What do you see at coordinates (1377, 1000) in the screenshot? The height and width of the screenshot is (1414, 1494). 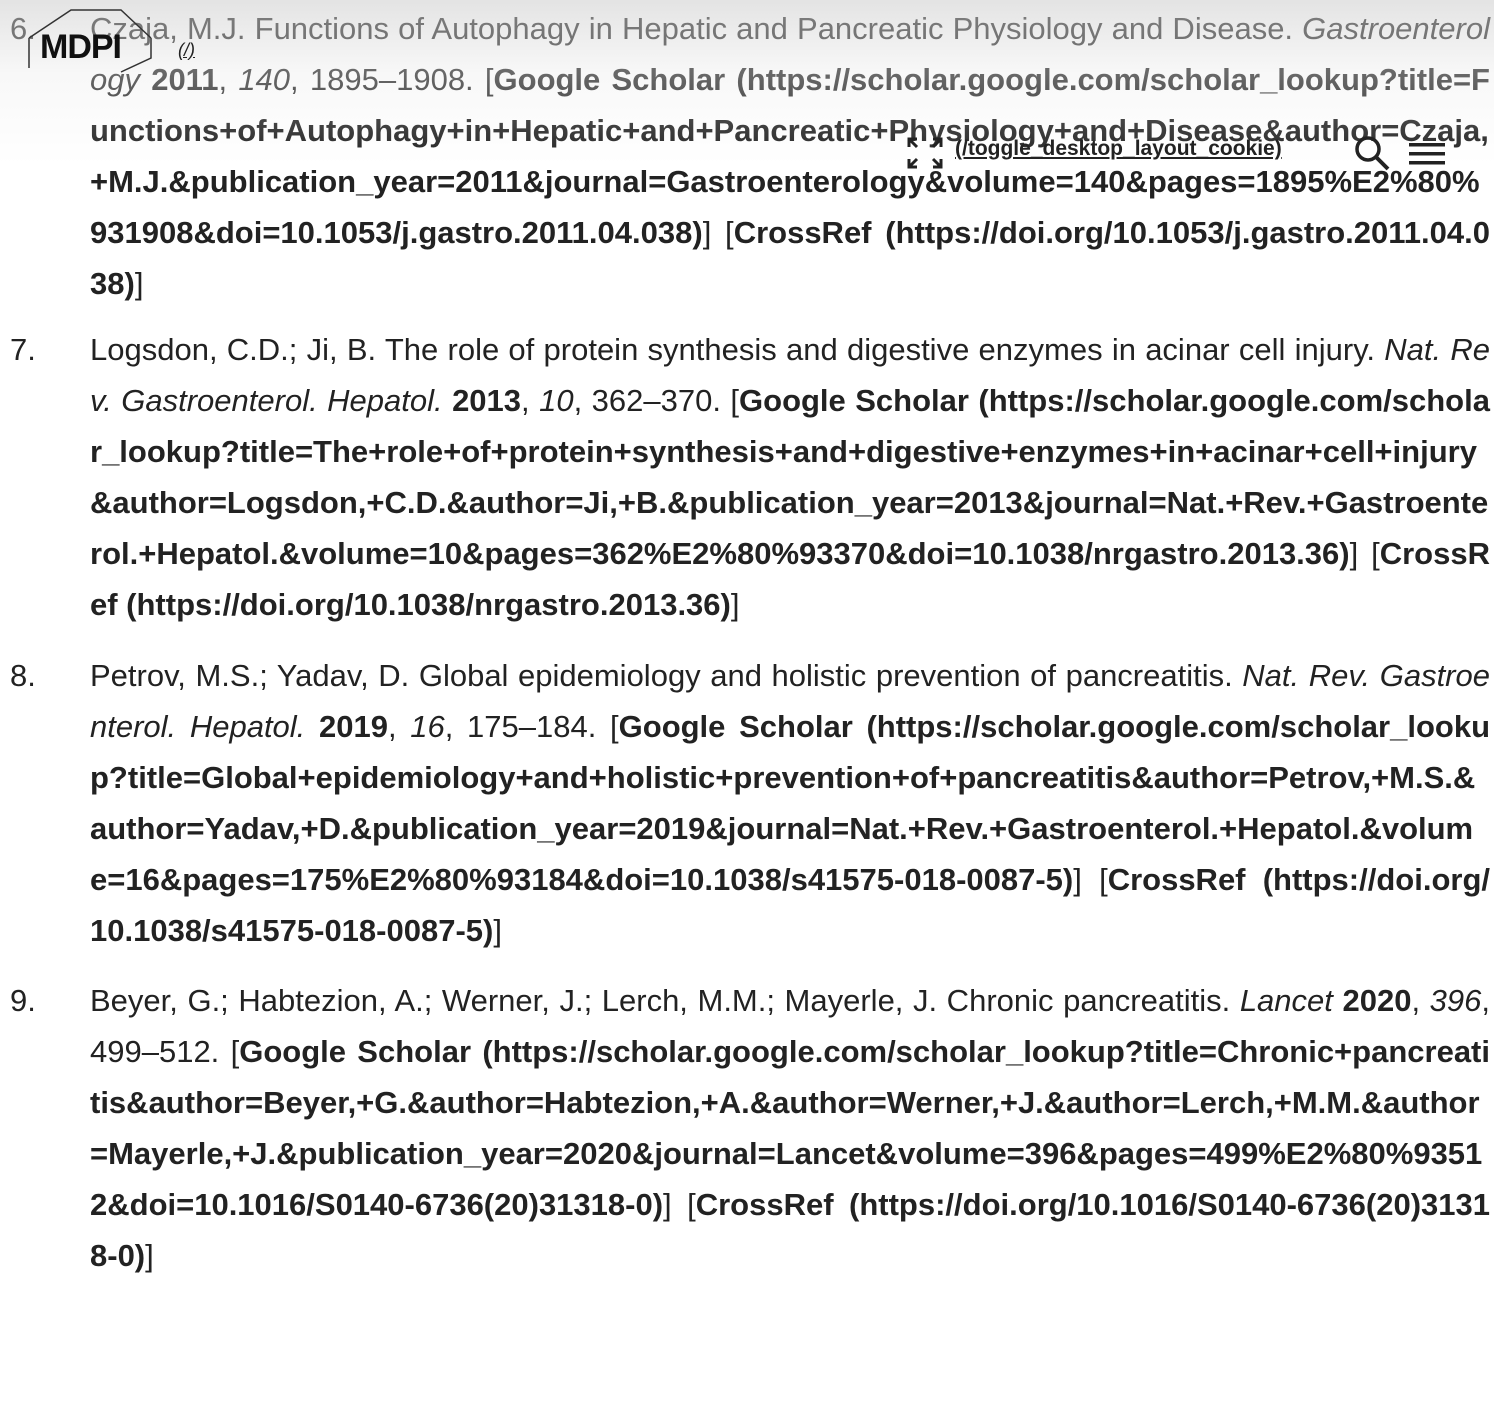 I see `reference-year: 2020` at bounding box center [1377, 1000].